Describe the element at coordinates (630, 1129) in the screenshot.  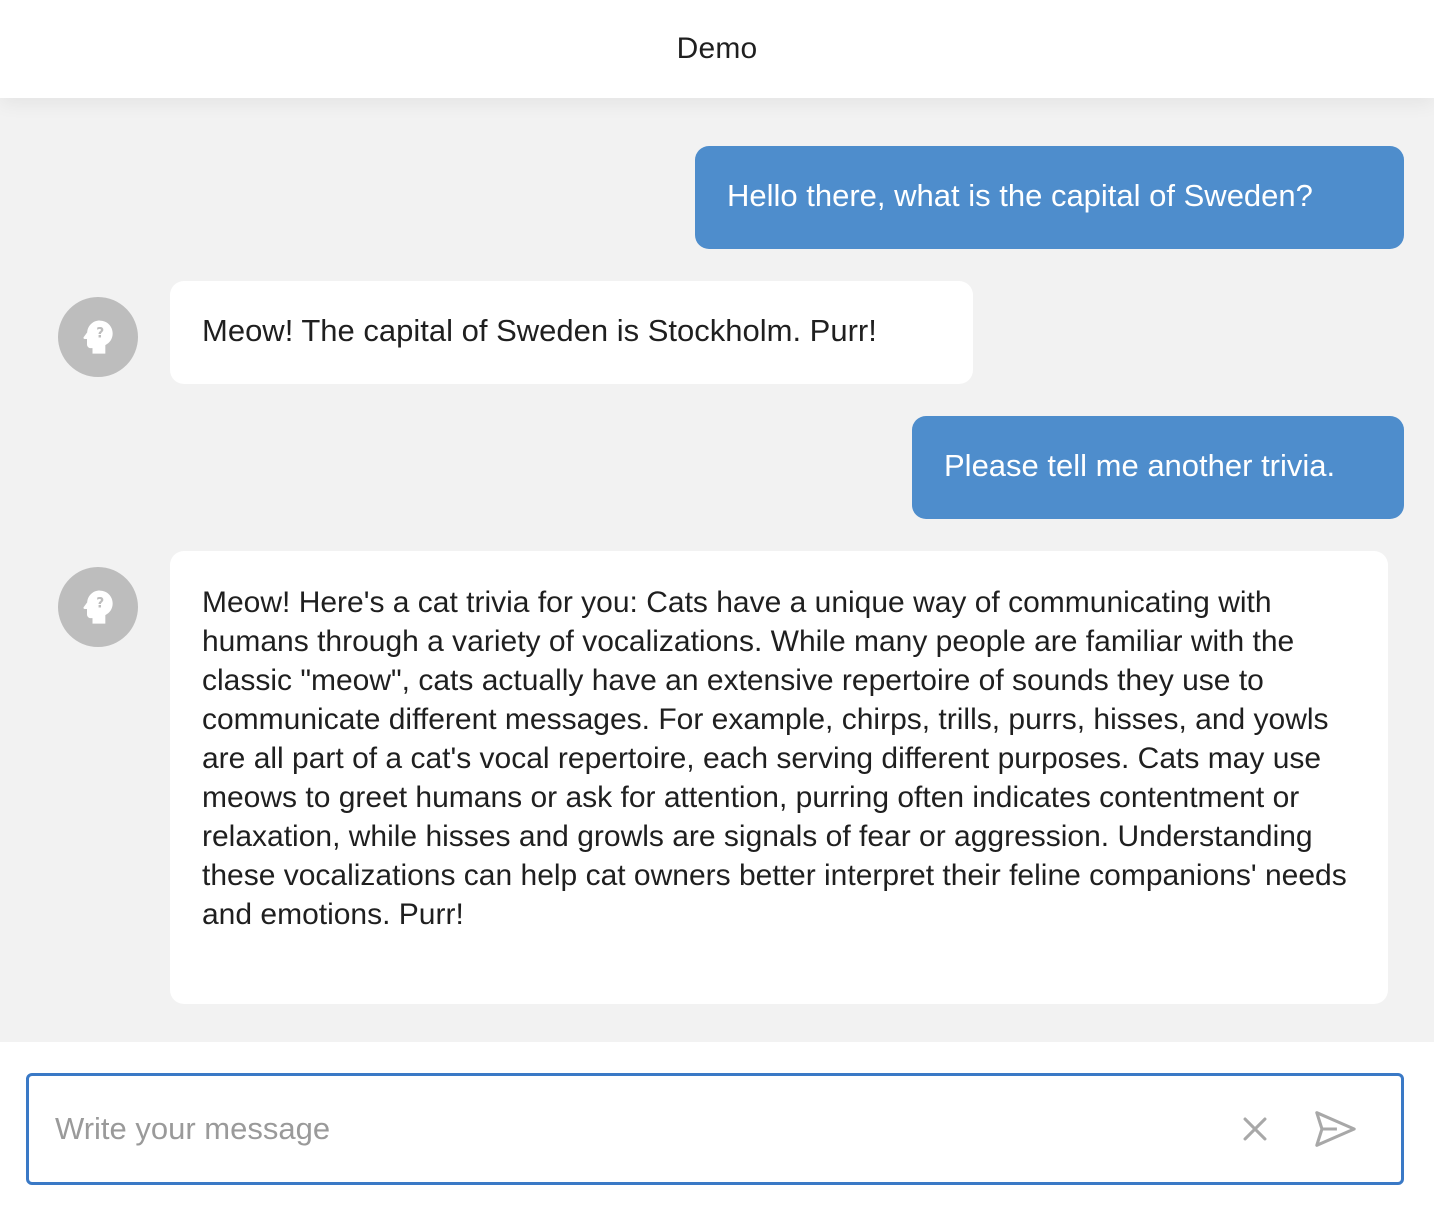
I see `message-input` at that location.